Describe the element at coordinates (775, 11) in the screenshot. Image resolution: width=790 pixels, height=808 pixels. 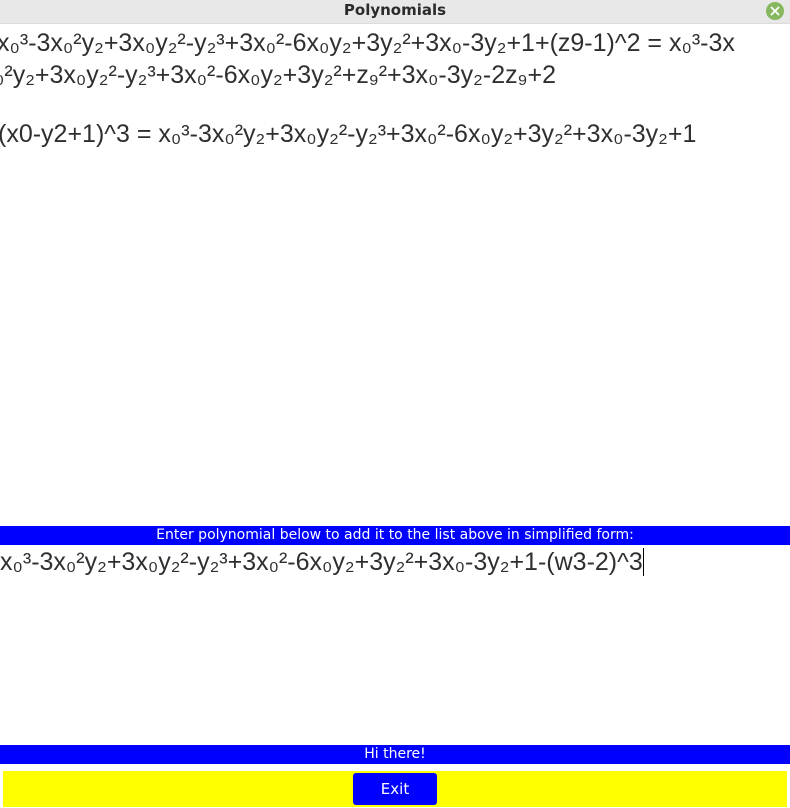
I see `close-icon` at that location.